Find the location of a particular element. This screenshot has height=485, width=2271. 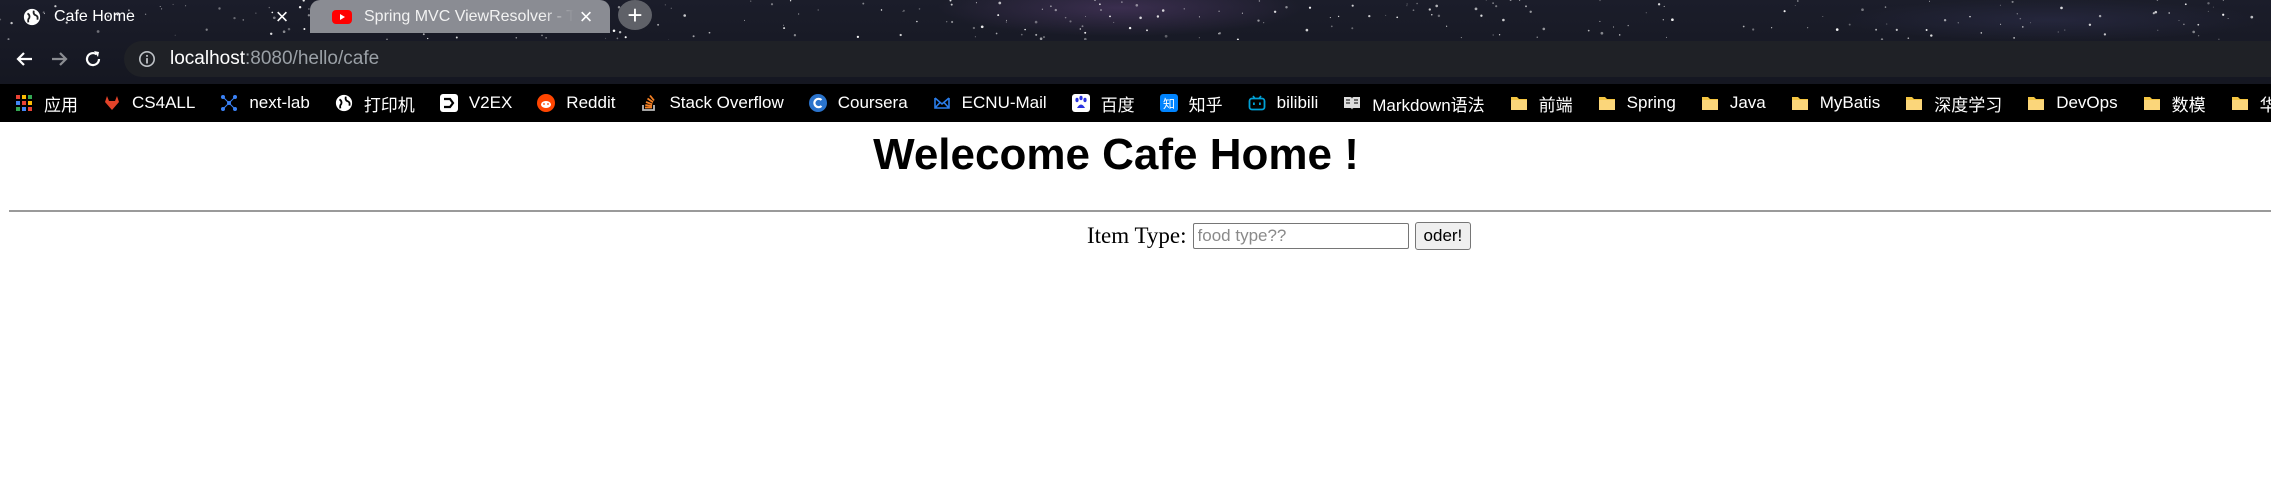

bookmark-item: CS4ALL is located at coordinates (148, 103).